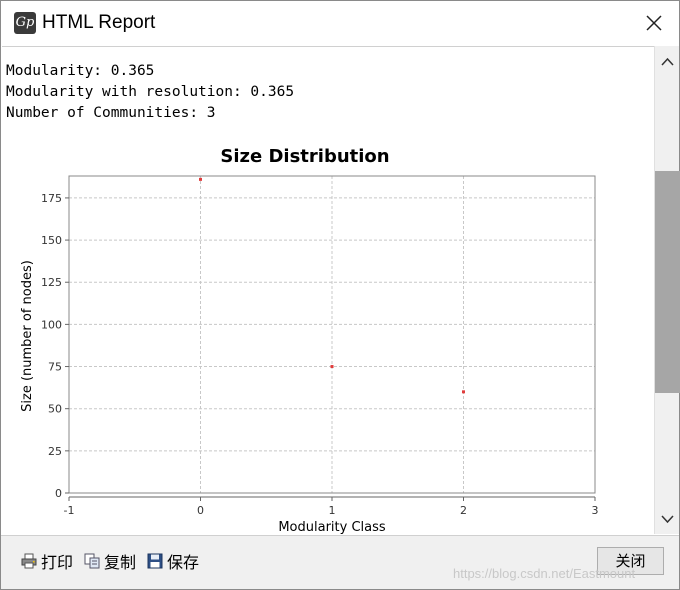 The width and height of the screenshot is (680, 590). What do you see at coordinates (667, 282) in the screenshot?
I see `scroll-thumb` at bounding box center [667, 282].